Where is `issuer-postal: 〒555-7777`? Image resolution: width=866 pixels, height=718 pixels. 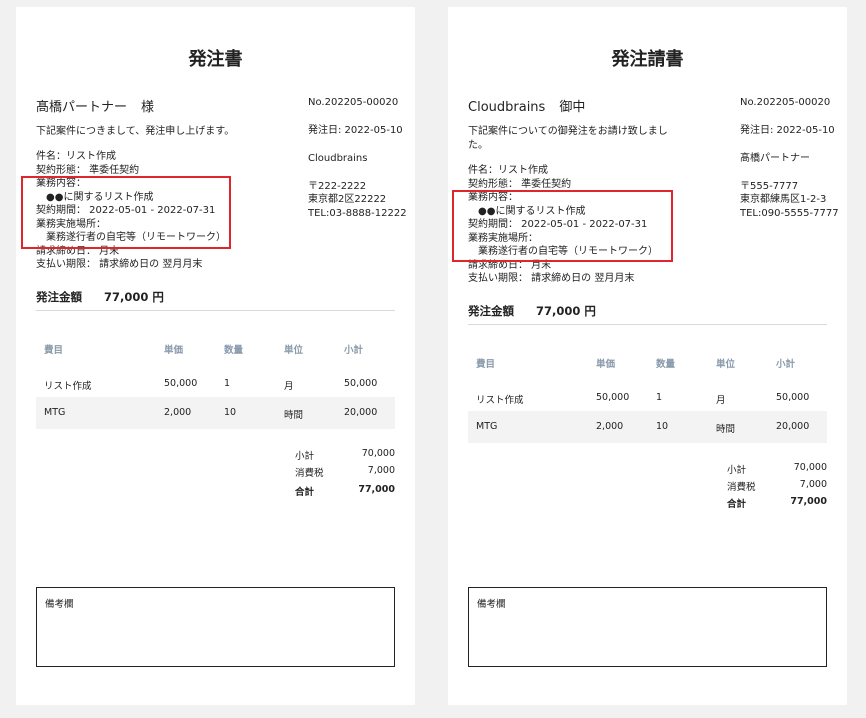 issuer-postal: 〒555-7777 is located at coordinates (769, 186).